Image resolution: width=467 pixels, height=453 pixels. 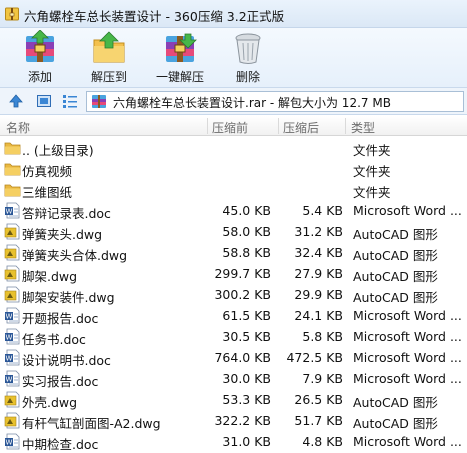 What do you see at coordinates (58, 150) in the screenshot?
I see `file-name: .. (上级目录)` at bounding box center [58, 150].